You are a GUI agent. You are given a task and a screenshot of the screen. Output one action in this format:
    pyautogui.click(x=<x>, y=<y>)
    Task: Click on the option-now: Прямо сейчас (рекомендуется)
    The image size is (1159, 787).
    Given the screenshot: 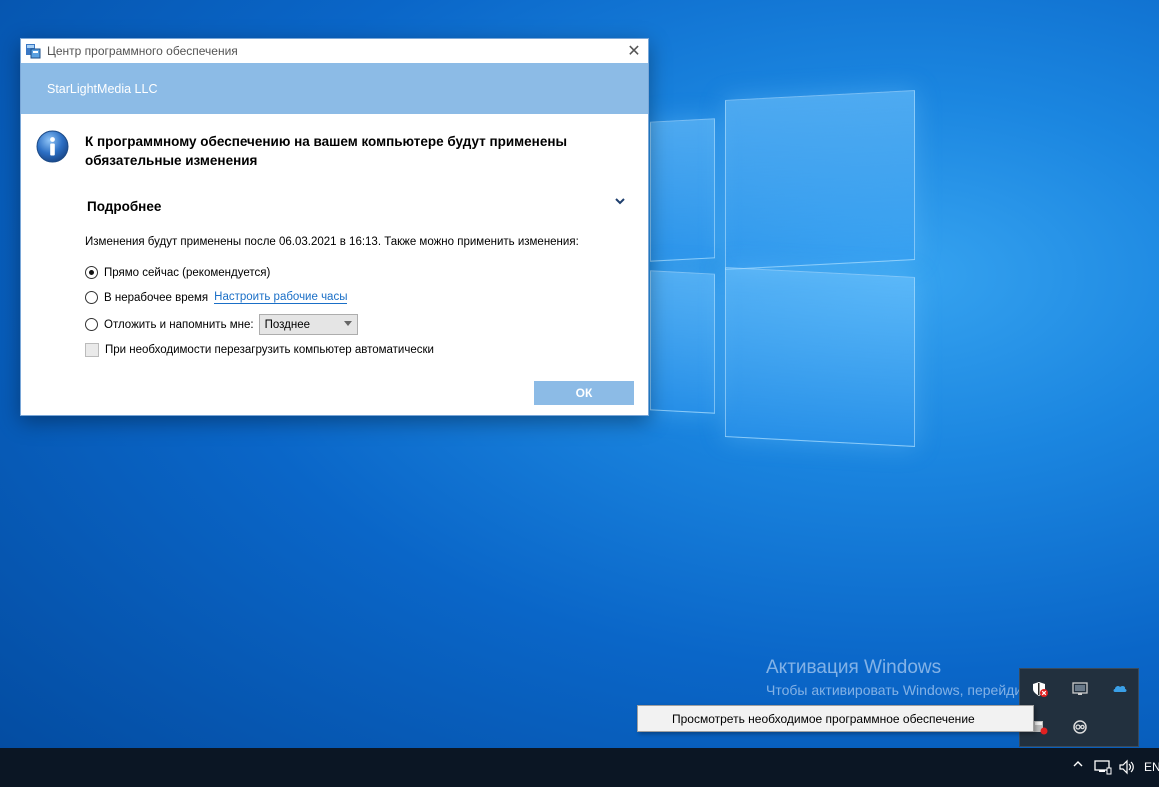 What is the action you would take?
    pyautogui.click(x=177, y=272)
    